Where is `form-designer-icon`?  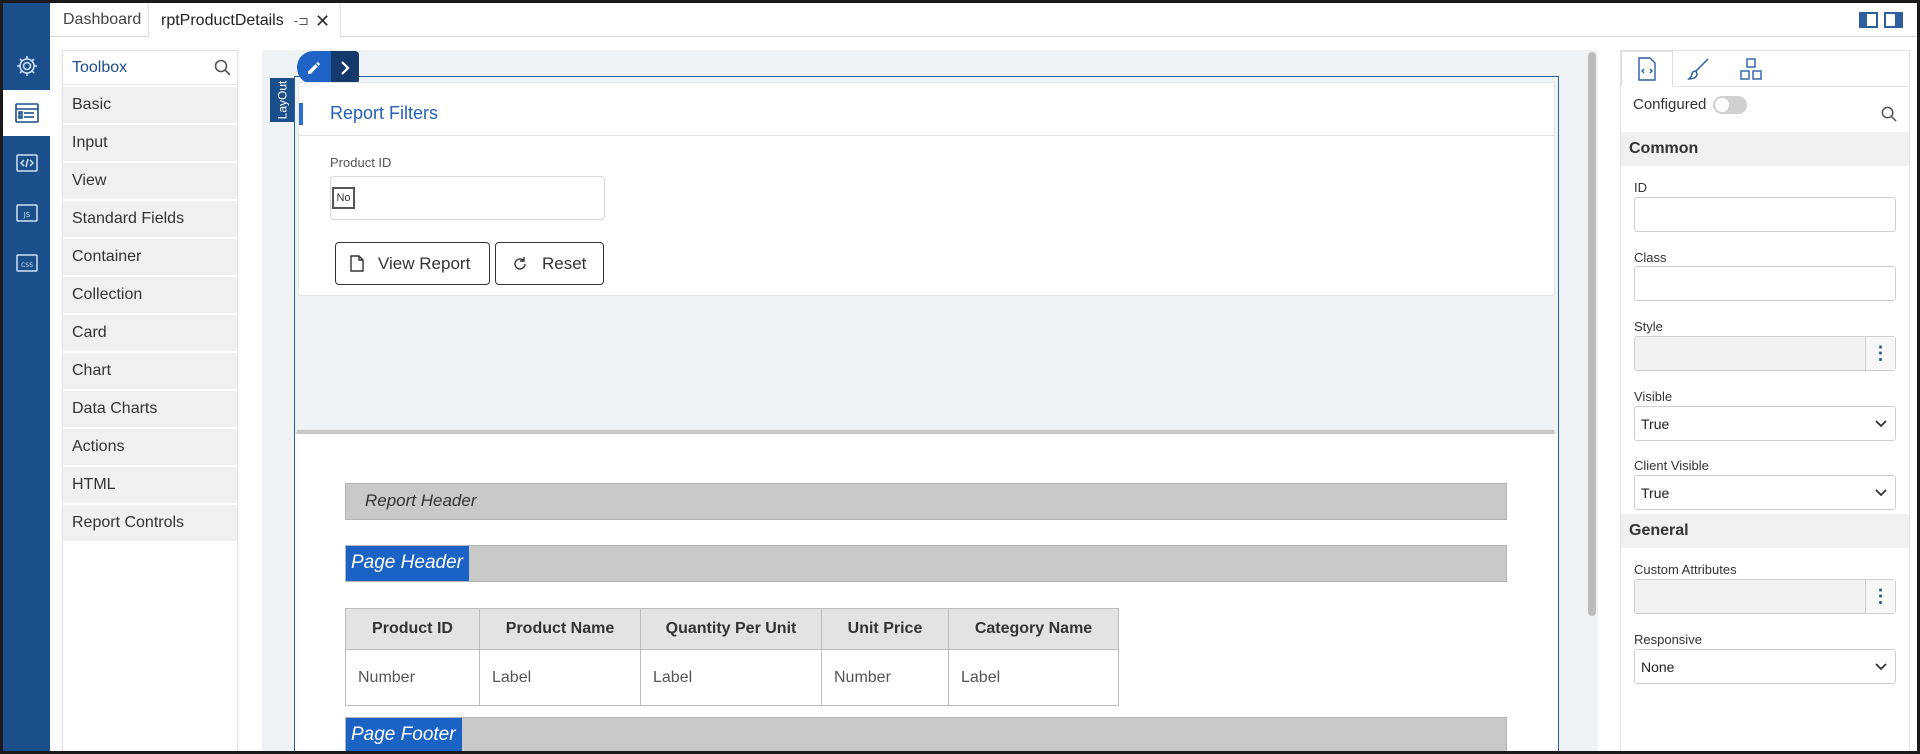
form-designer-icon is located at coordinates (26, 113).